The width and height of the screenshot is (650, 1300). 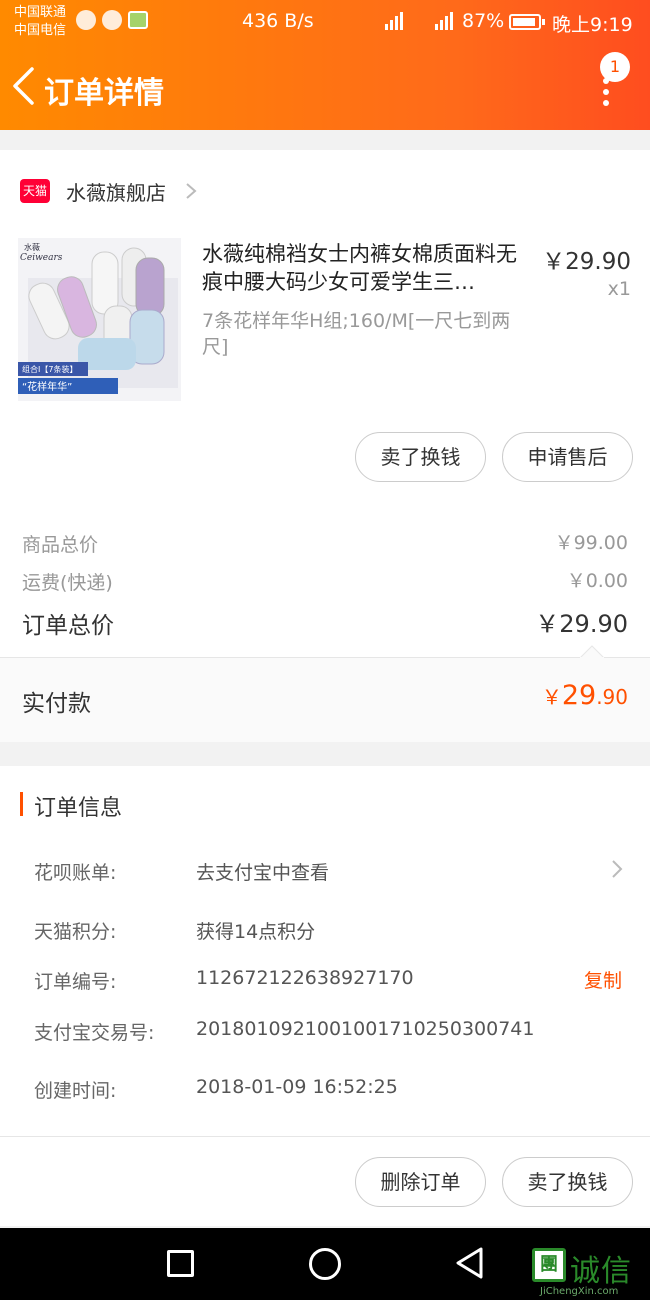 What do you see at coordinates (325, 1136) in the screenshot?
I see `divider` at bounding box center [325, 1136].